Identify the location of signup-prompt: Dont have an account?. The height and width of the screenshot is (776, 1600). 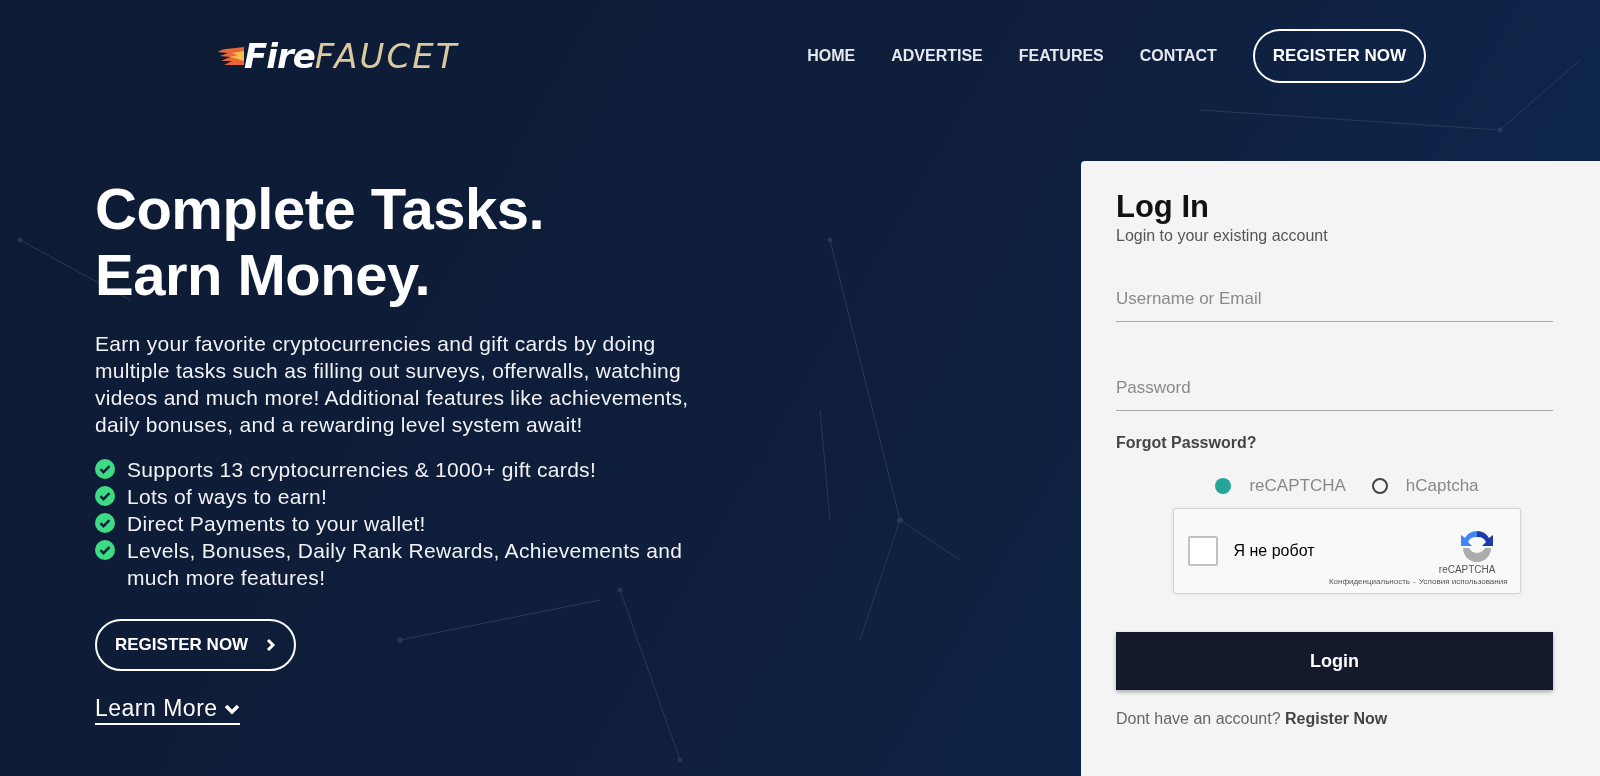
(1198, 718).